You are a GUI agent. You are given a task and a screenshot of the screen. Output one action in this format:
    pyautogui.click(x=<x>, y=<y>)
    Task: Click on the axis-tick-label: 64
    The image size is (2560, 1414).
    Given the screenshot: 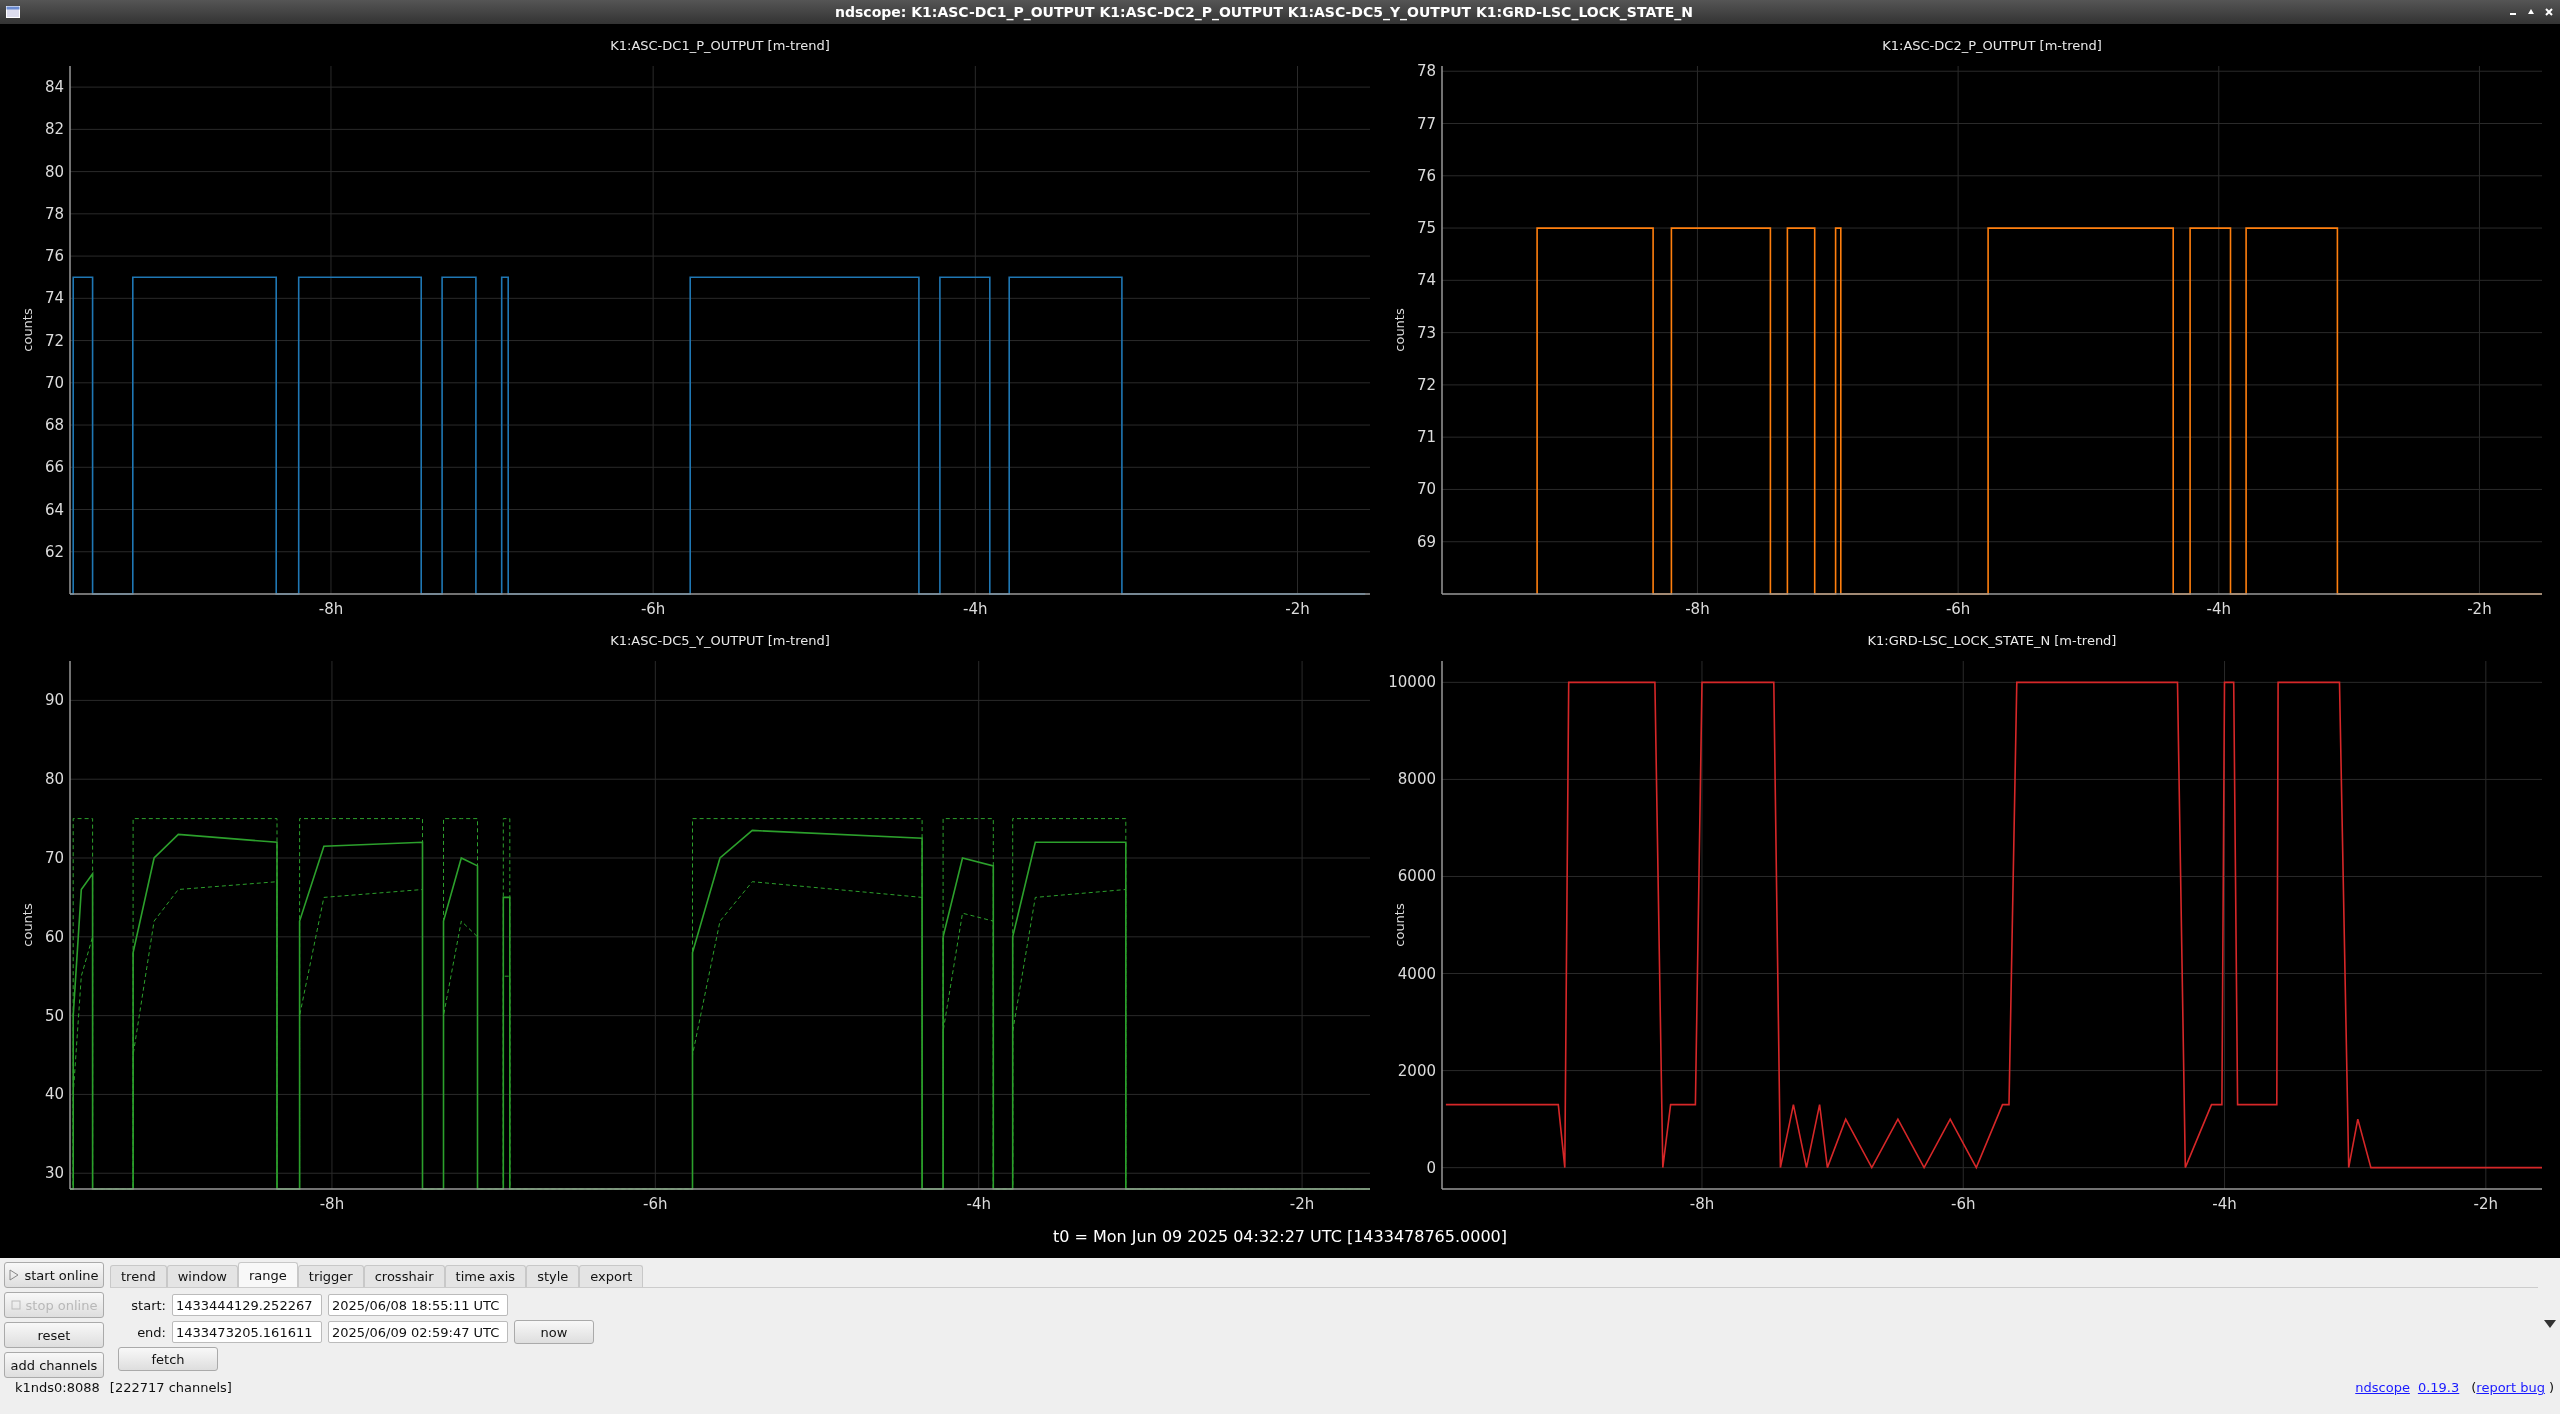 What is the action you would take?
    pyautogui.click(x=54, y=509)
    